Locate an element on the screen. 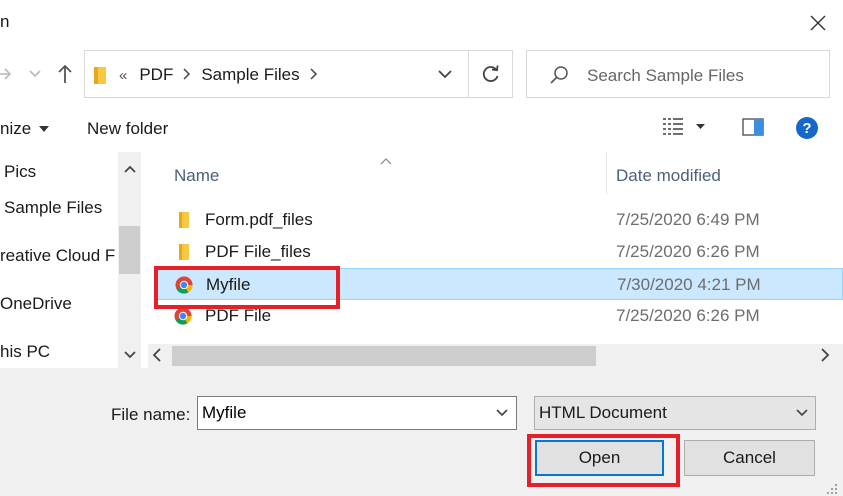 This screenshot has height=496, width=843. command-bar: nize New folder ? is located at coordinates (421, 127).